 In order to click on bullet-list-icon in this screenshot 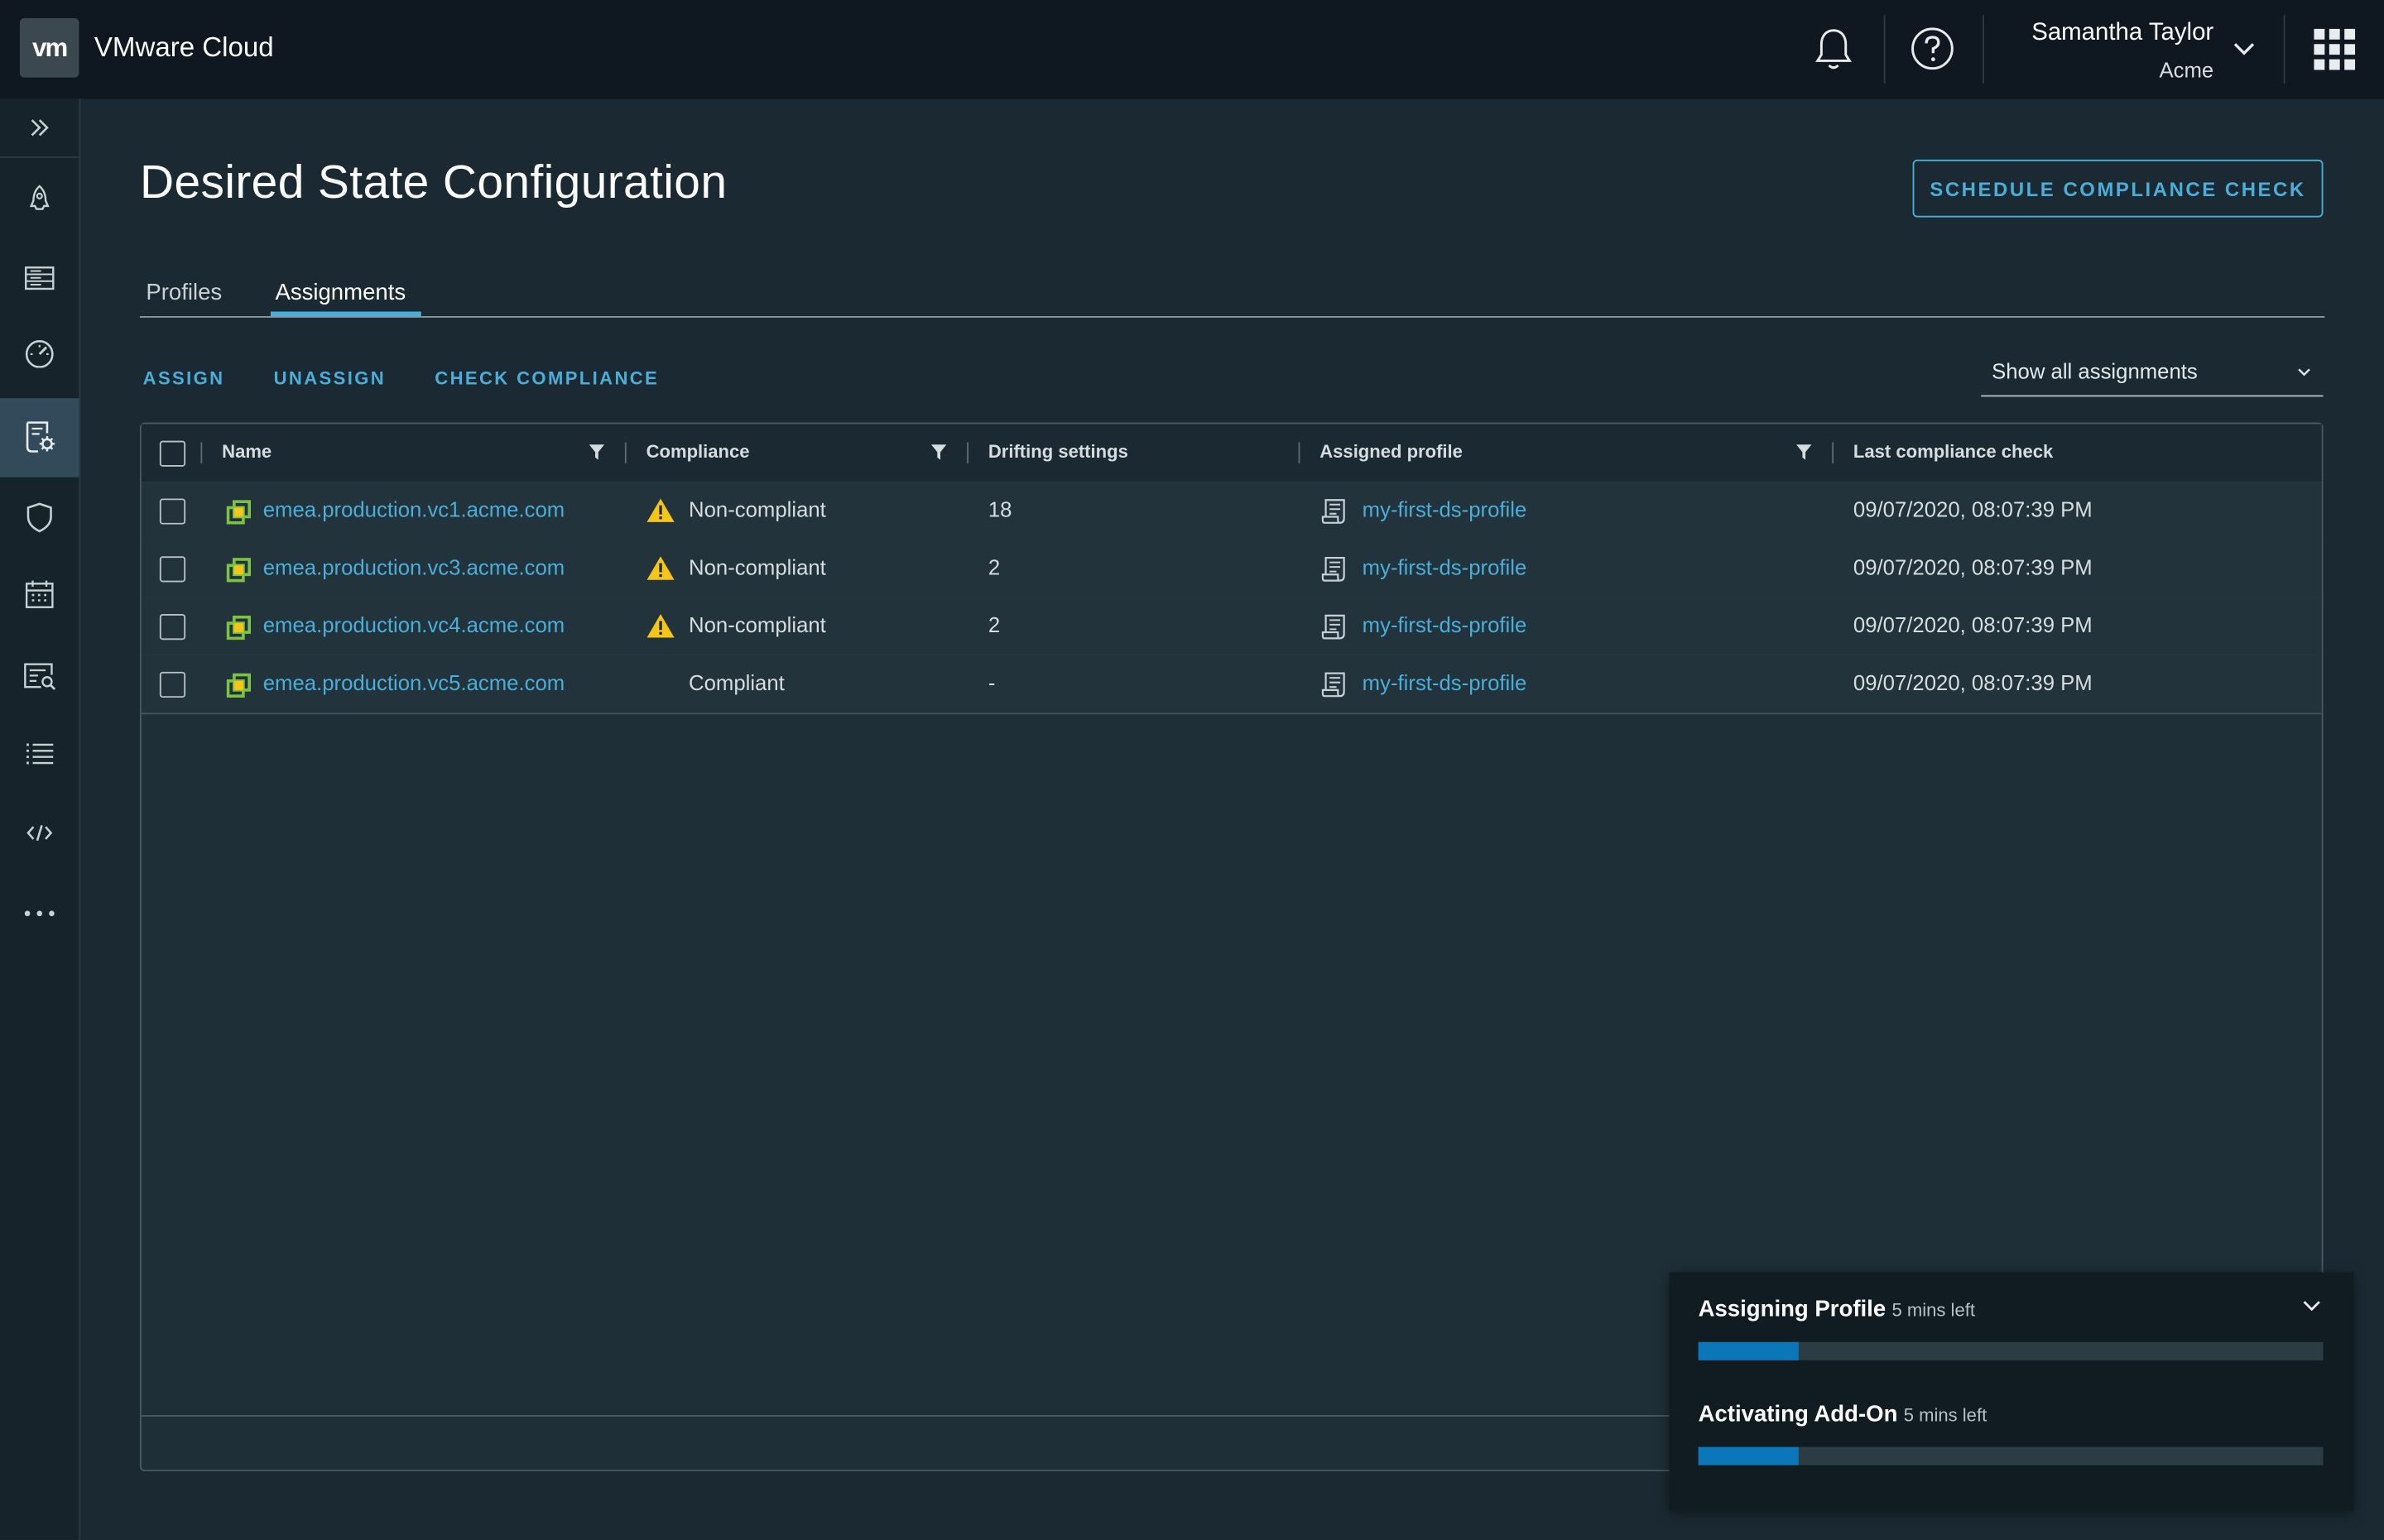, I will do `click(40, 754)`.